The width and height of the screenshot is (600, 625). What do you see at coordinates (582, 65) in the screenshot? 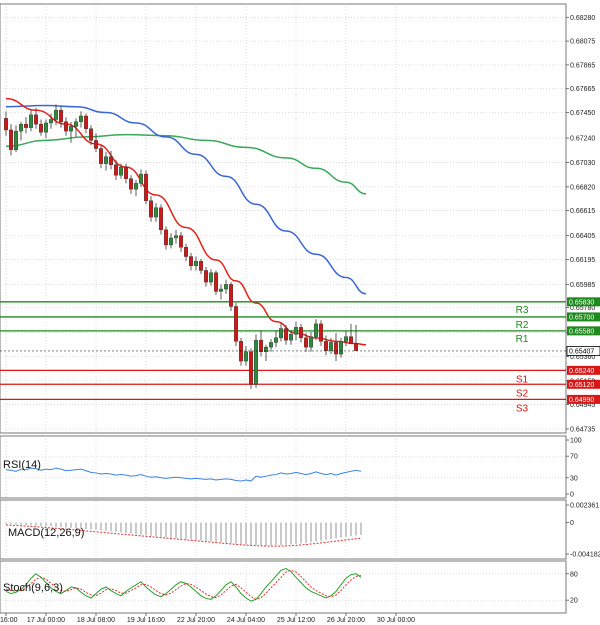
I see `main-ytick-label: 0.67865` at bounding box center [582, 65].